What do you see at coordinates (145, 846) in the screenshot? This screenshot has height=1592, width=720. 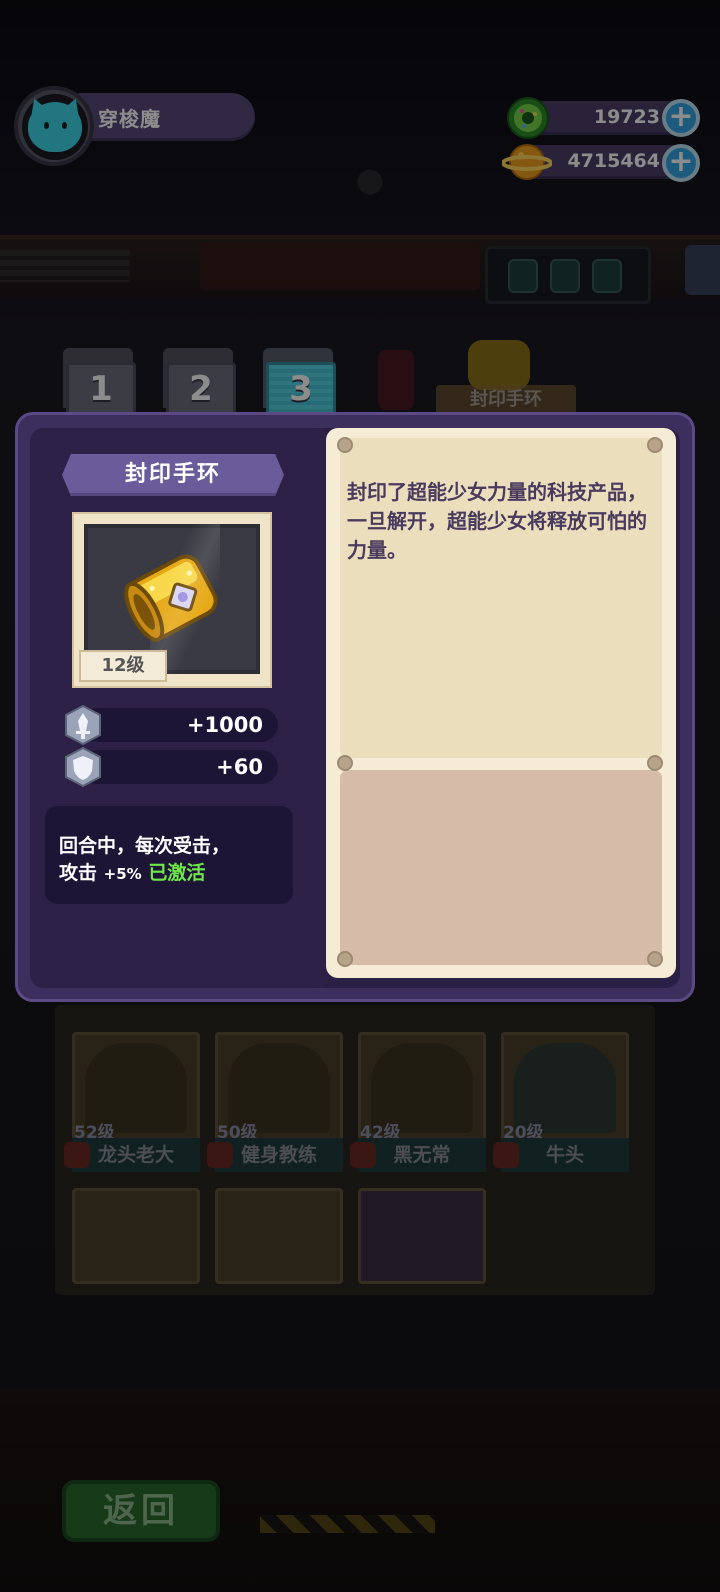 I see `effect-text-line1: 回合中，每次受击，` at bounding box center [145, 846].